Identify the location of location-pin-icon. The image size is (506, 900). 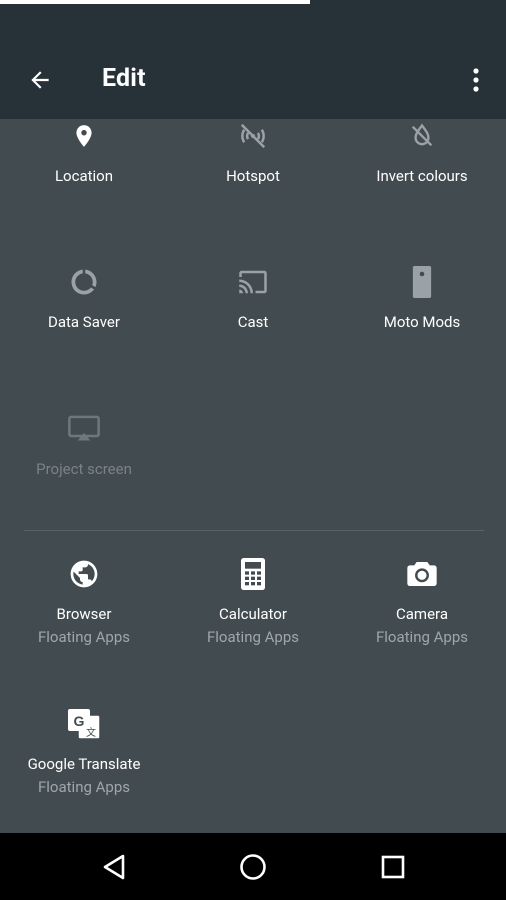
(84, 136).